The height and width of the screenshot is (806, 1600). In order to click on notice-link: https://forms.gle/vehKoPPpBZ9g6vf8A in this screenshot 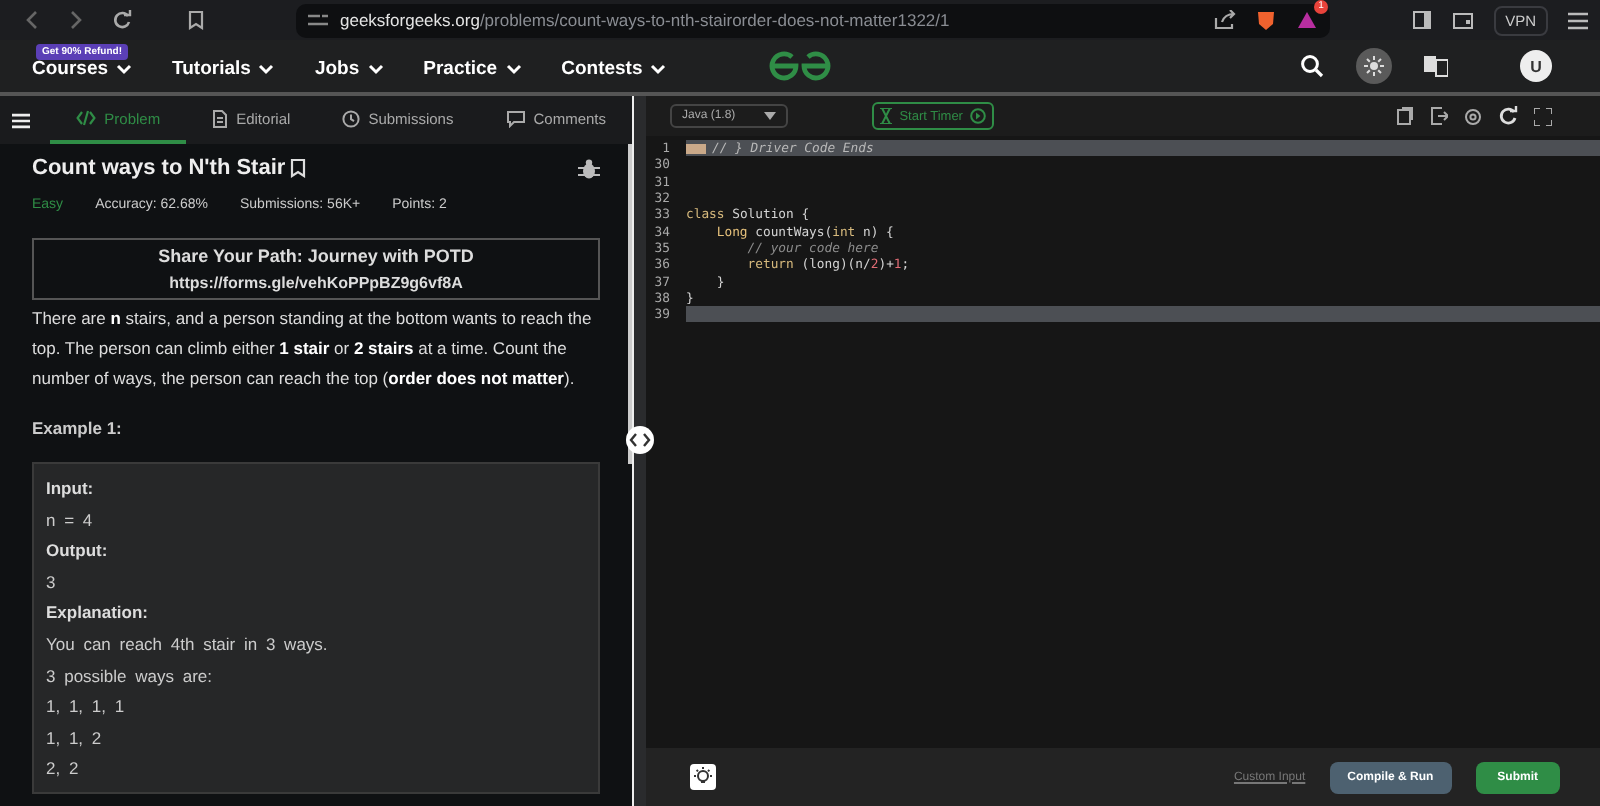, I will do `click(316, 283)`.